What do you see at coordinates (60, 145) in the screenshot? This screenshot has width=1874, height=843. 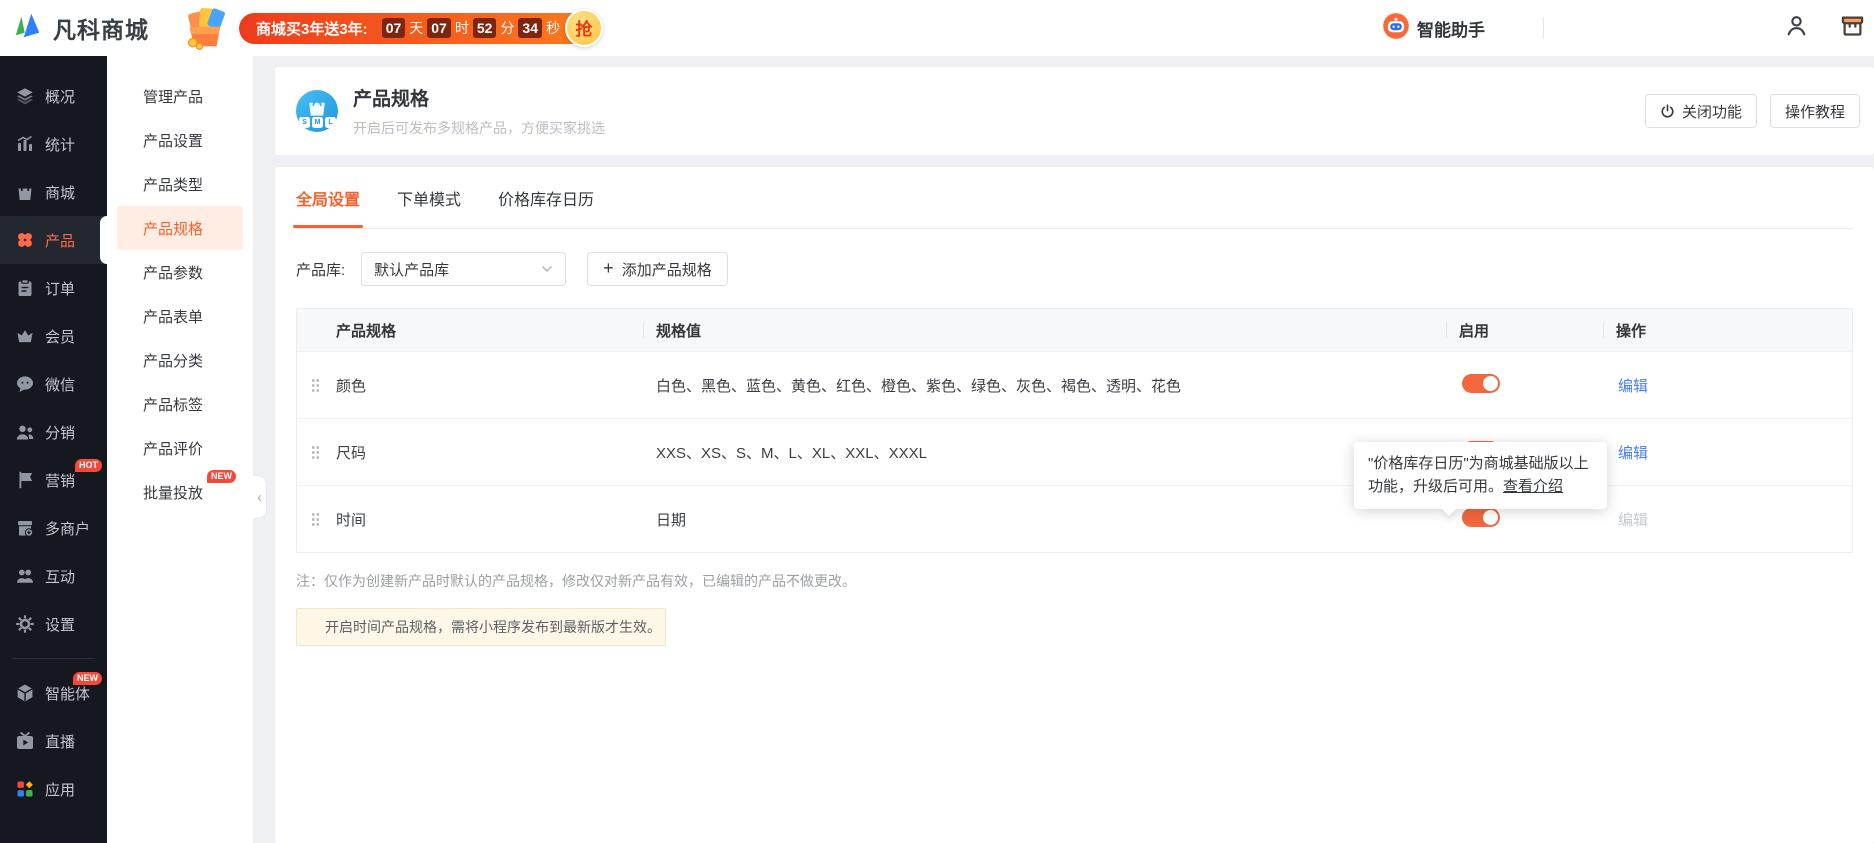 I see `sidebar-item-label: 统计` at bounding box center [60, 145].